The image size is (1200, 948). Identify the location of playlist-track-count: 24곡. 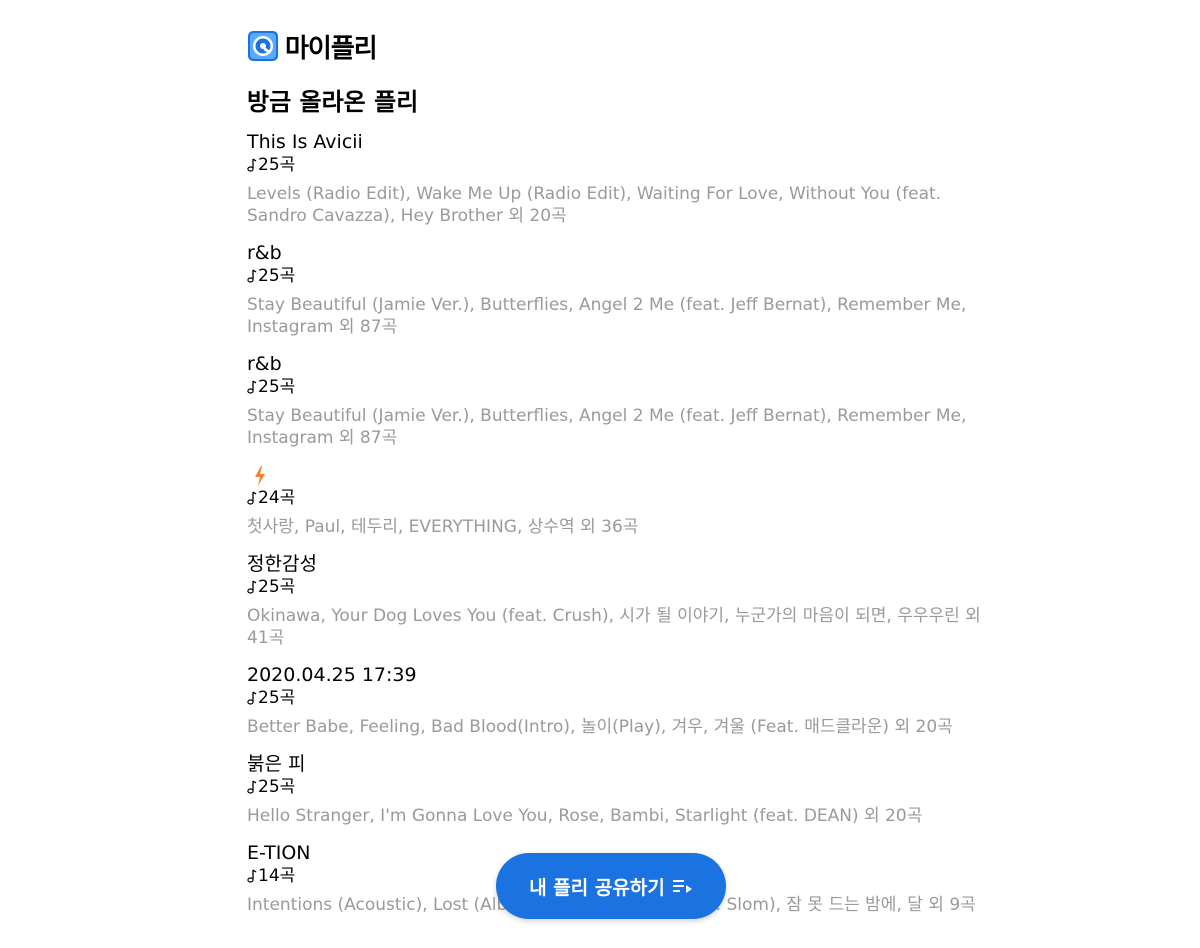
(617, 498).